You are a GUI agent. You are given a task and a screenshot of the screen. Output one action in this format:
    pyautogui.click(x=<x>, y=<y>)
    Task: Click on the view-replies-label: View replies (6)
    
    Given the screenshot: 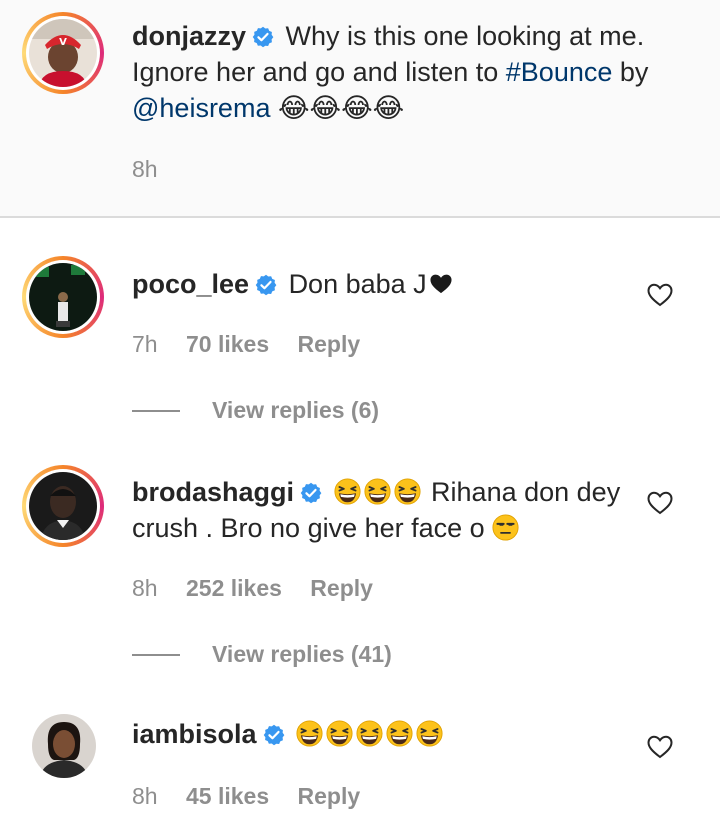 What is the action you would take?
    pyautogui.click(x=296, y=410)
    